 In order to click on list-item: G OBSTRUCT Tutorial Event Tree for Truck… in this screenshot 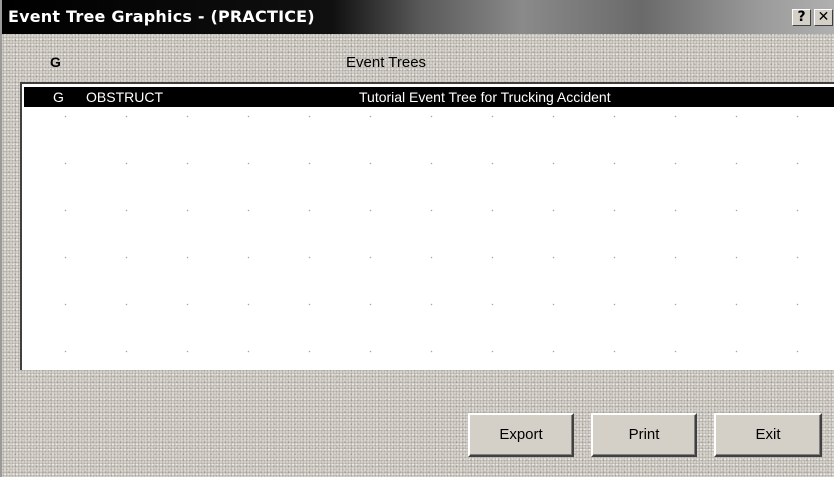, I will do `click(429, 97)`.